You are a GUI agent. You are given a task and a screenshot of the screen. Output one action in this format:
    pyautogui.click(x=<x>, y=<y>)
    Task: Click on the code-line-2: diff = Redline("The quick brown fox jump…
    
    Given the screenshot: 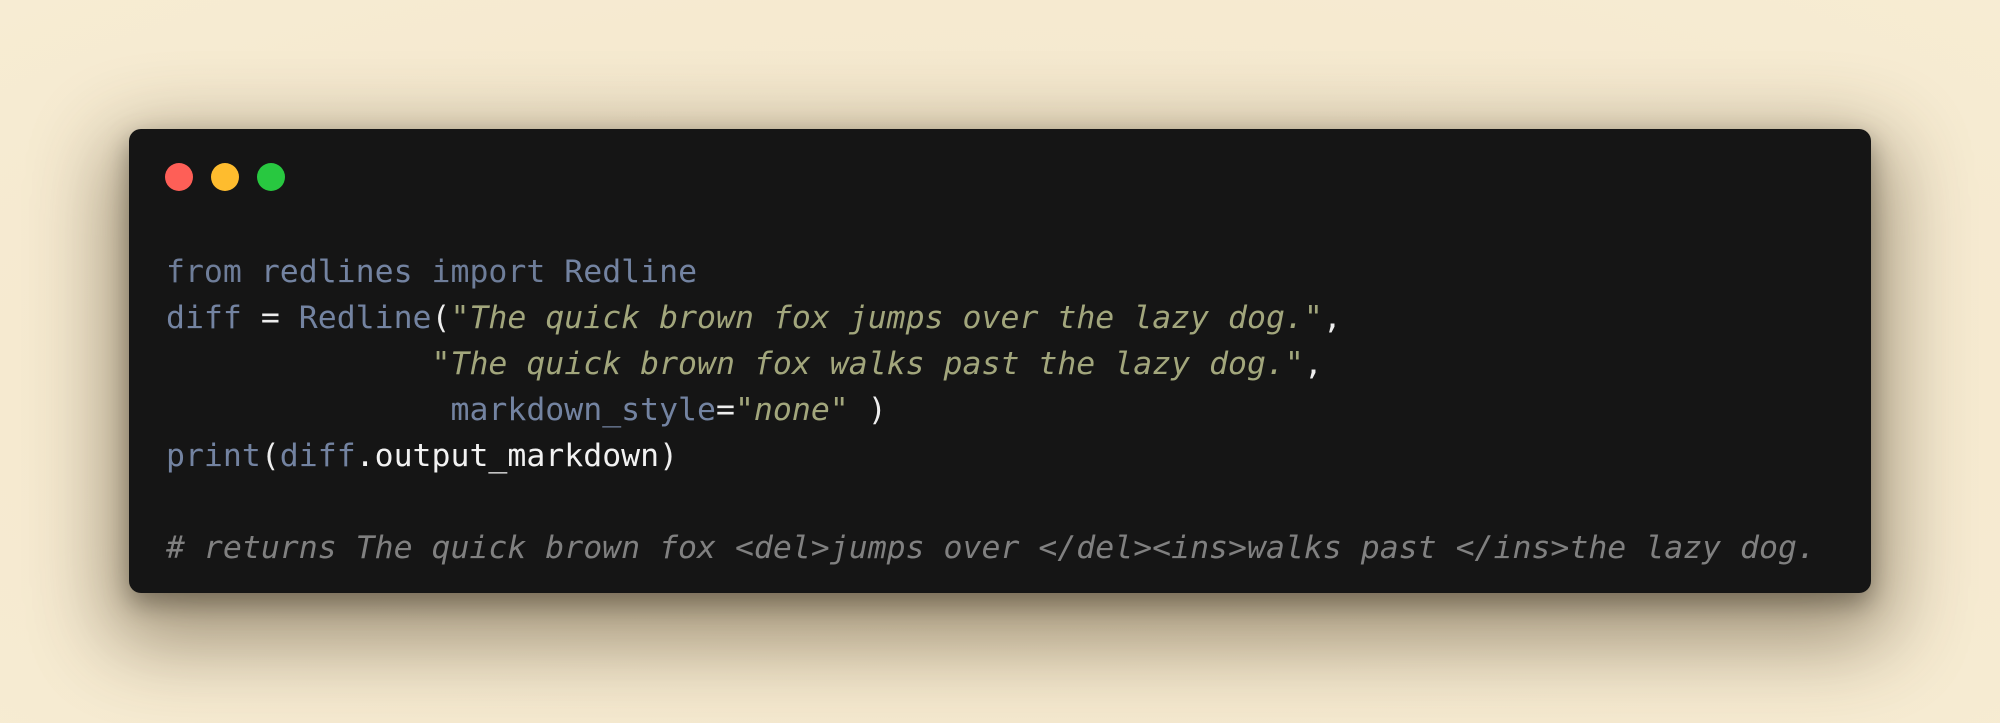 What is the action you would take?
    pyautogui.click(x=991, y=318)
    